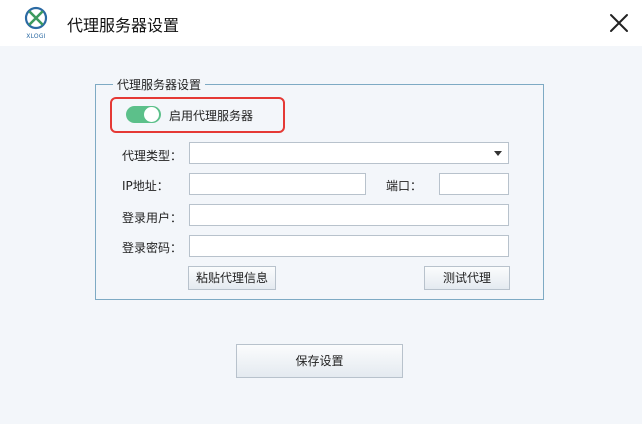 Image resolution: width=642 pixels, height=424 pixels. Describe the element at coordinates (498, 153) in the screenshot. I see `chevron-down-icon` at that location.